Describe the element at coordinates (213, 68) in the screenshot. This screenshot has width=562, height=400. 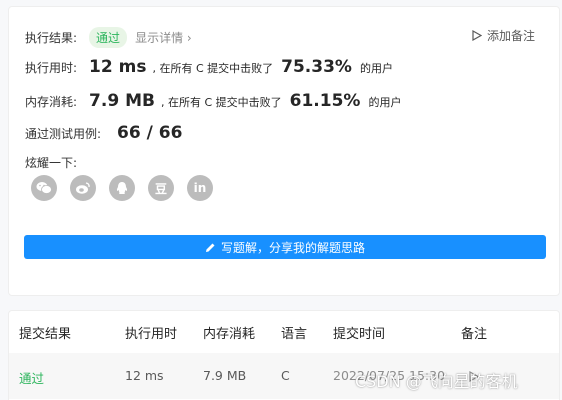
I see `runtime-beat-prefix: , 在所有 C 提交中击败了` at that location.